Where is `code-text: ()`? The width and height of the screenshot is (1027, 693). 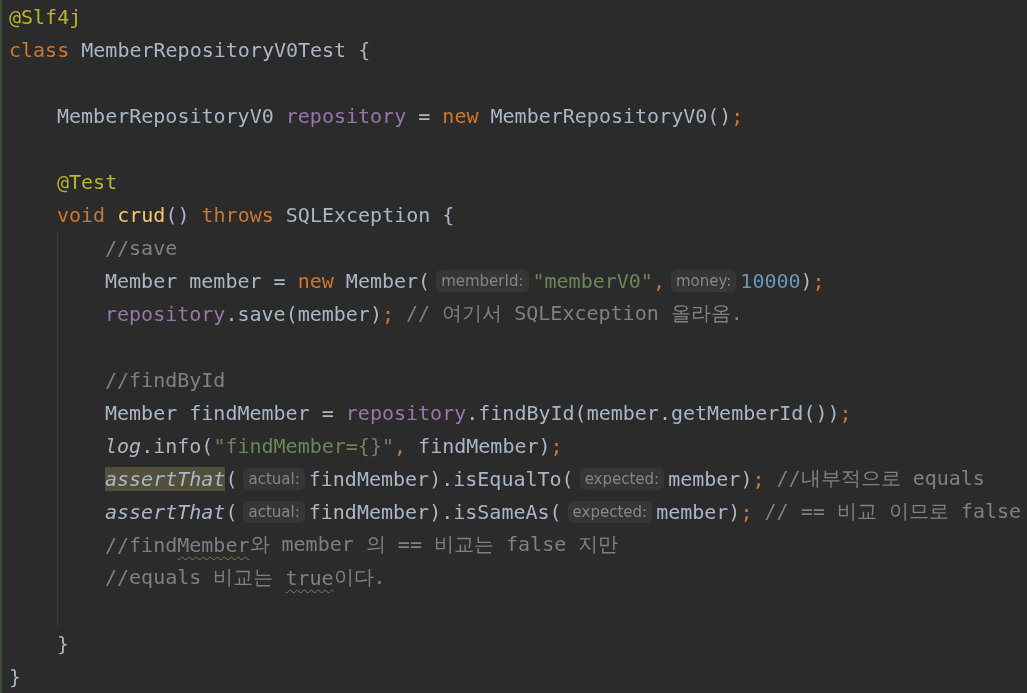 code-text: () is located at coordinates (177, 214).